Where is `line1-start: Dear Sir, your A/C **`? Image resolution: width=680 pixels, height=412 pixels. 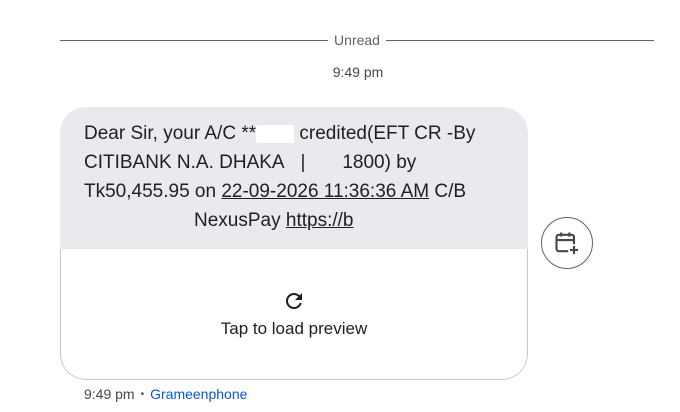 line1-start: Dear Sir, your A/C ** is located at coordinates (170, 133).